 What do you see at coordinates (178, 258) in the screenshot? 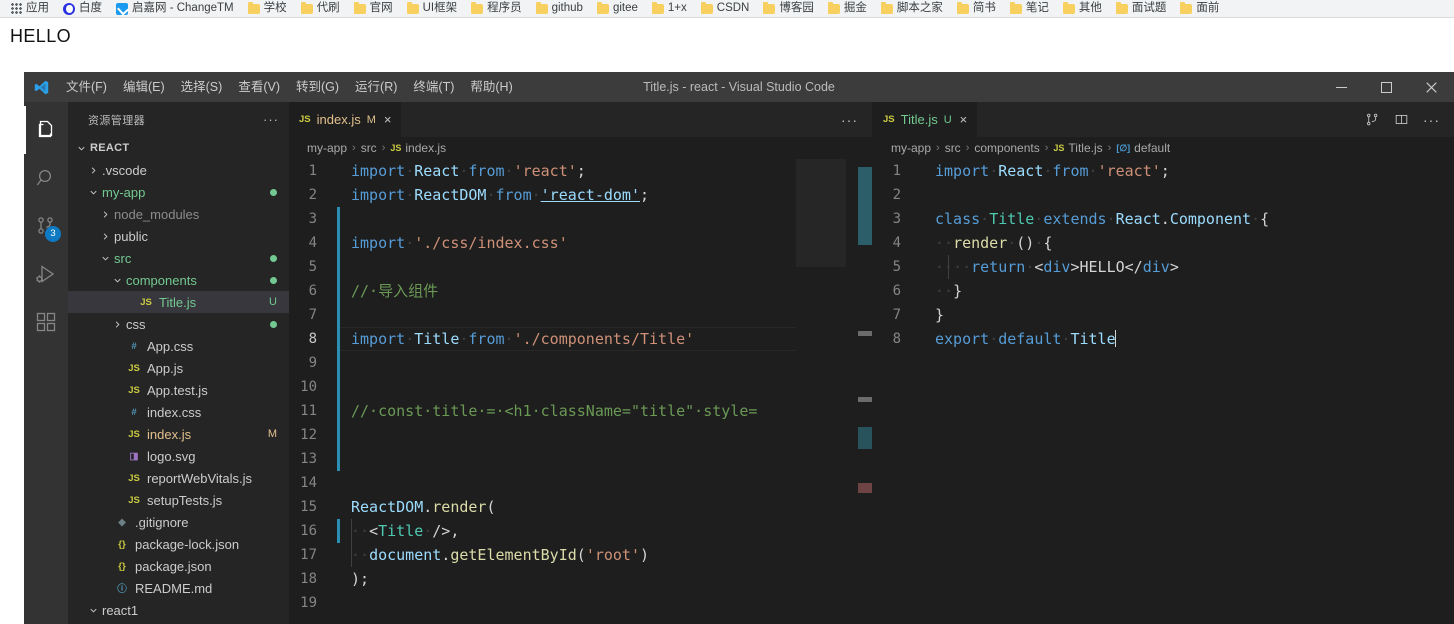
I see `tree-item-src: src` at bounding box center [178, 258].